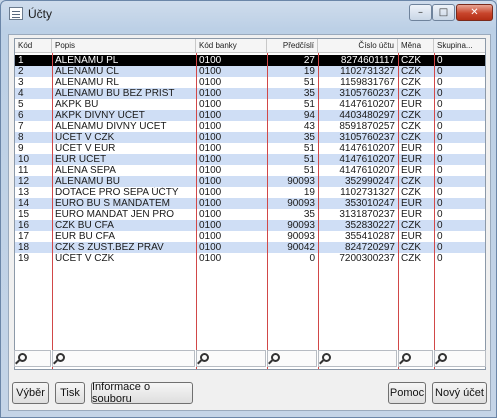  Describe the element at coordinates (117, 192) in the screenshot. I see `cell-popis: DOTACE PRO SEPA ÚČTY` at that location.